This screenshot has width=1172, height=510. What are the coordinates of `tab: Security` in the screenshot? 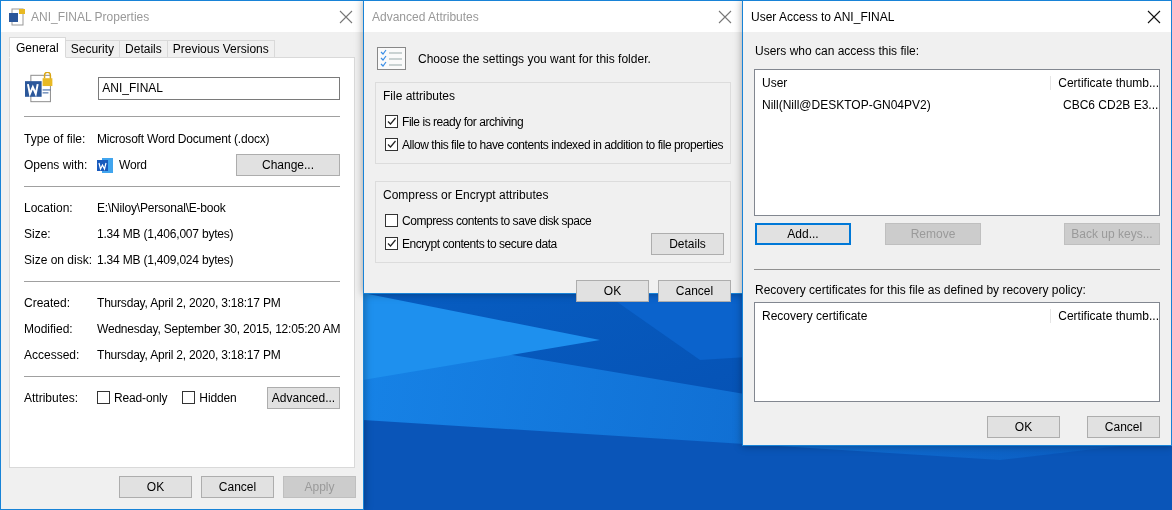 It's located at (93, 49).